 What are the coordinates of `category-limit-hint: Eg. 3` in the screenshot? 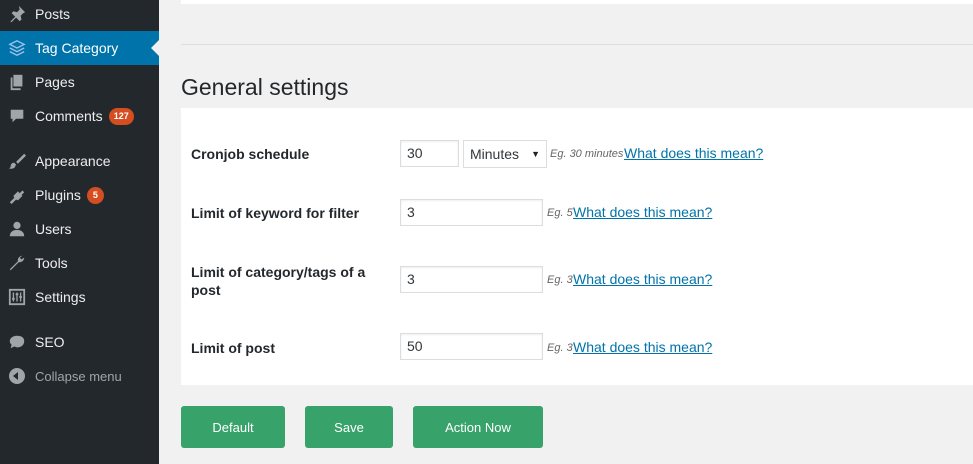 It's located at (560, 280).